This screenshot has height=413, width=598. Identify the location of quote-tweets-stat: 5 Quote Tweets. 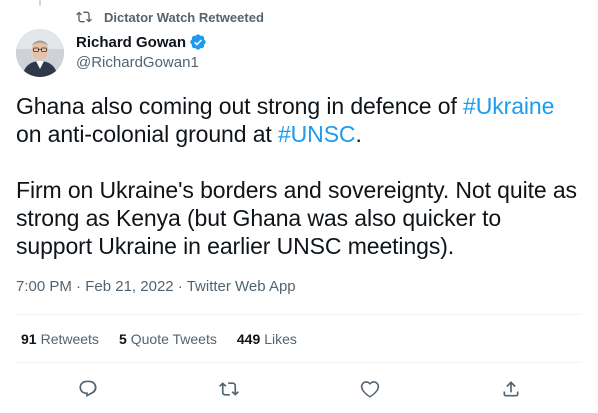
(168, 339).